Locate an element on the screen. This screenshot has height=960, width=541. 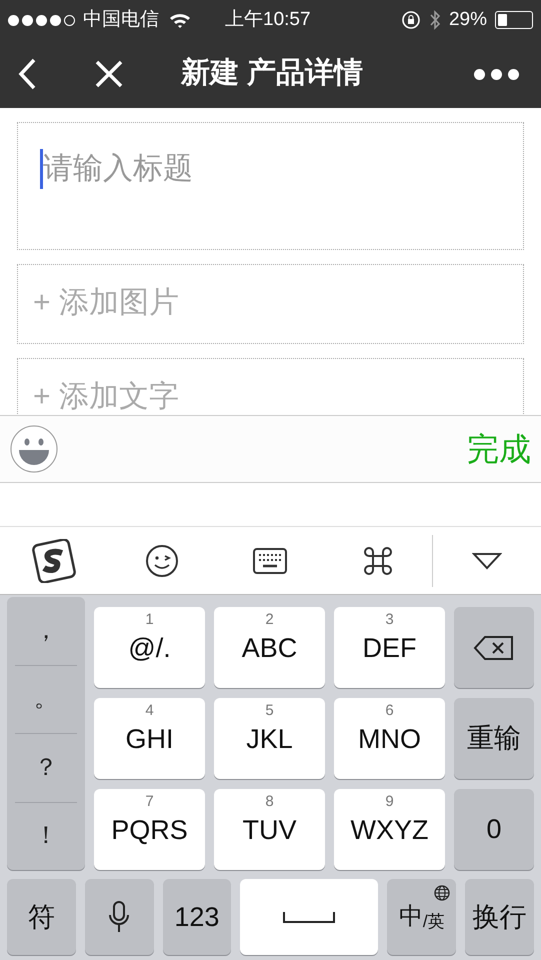
key: 2 ABC is located at coordinates (269, 647).